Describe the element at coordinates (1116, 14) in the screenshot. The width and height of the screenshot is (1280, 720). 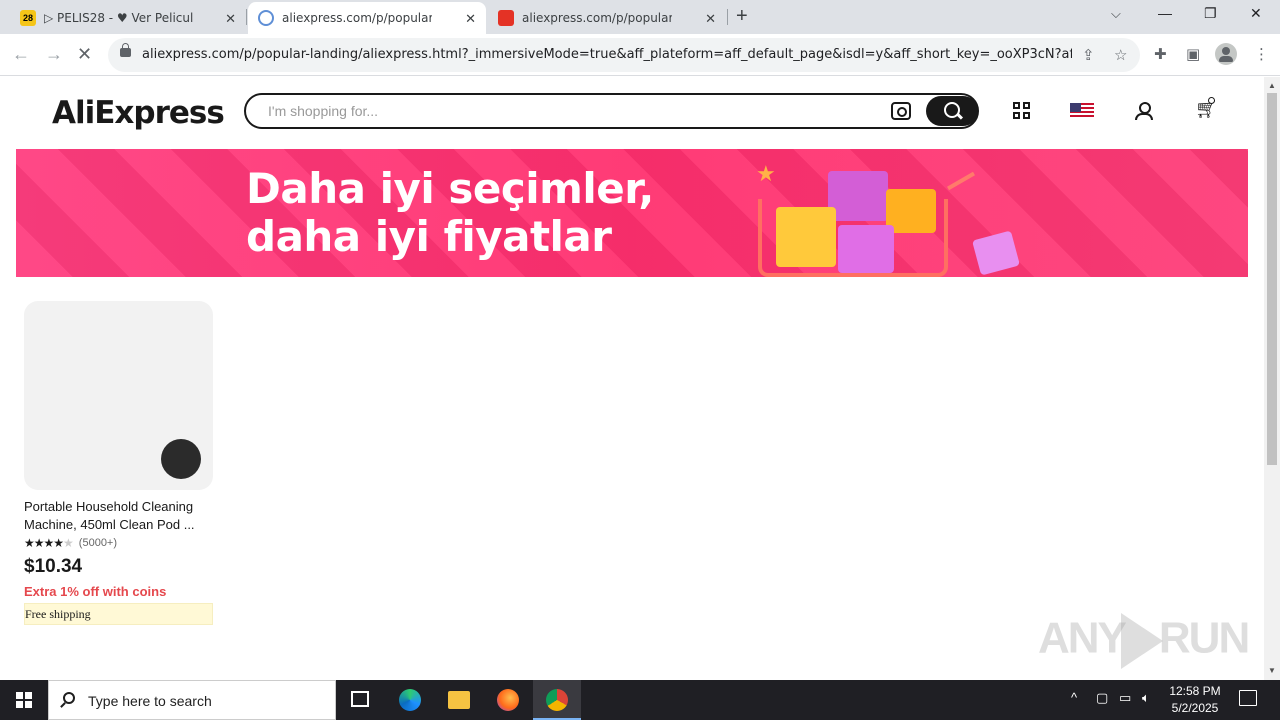
I see `tab-search-chevron-down-icon: ⌵` at that location.